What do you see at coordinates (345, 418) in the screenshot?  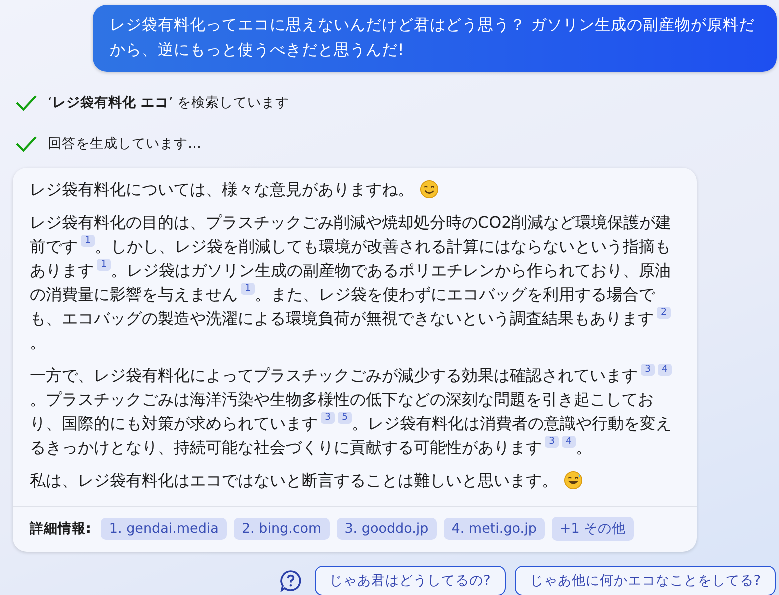 I see `citation-link: 5` at bounding box center [345, 418].